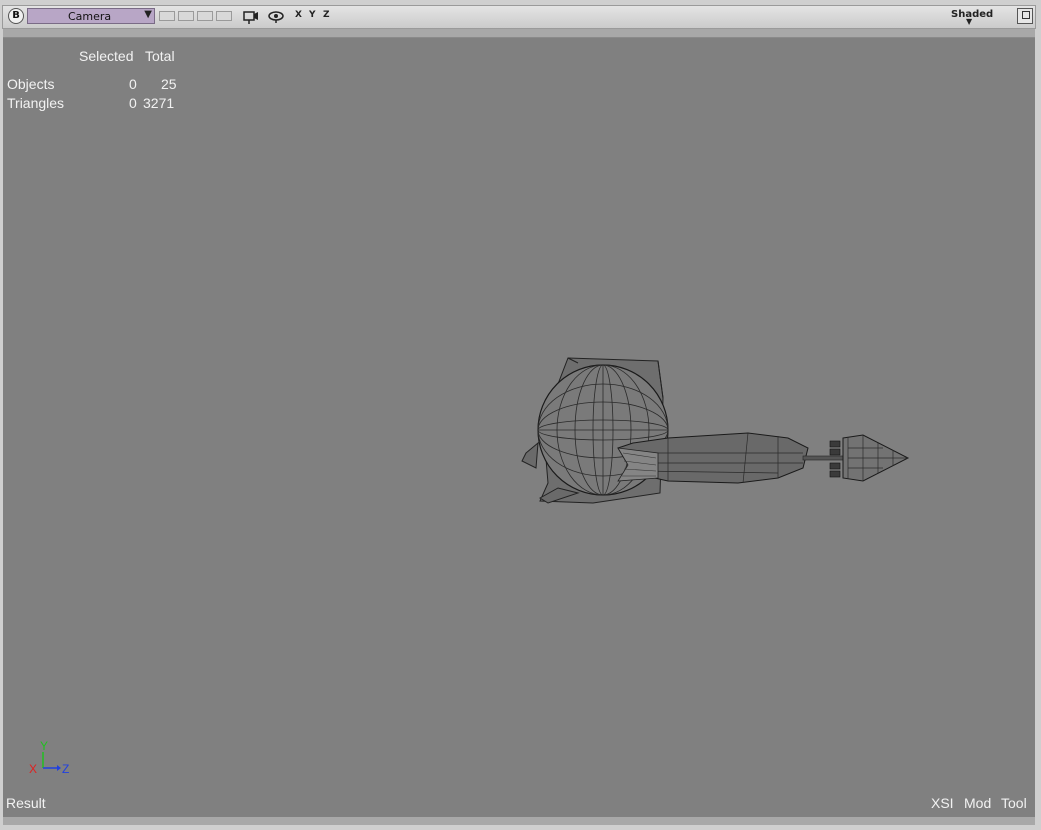  Describe the element at coordinates (312, 15) in the screenshot. I see `axis-y-toggle: Y` at that location.